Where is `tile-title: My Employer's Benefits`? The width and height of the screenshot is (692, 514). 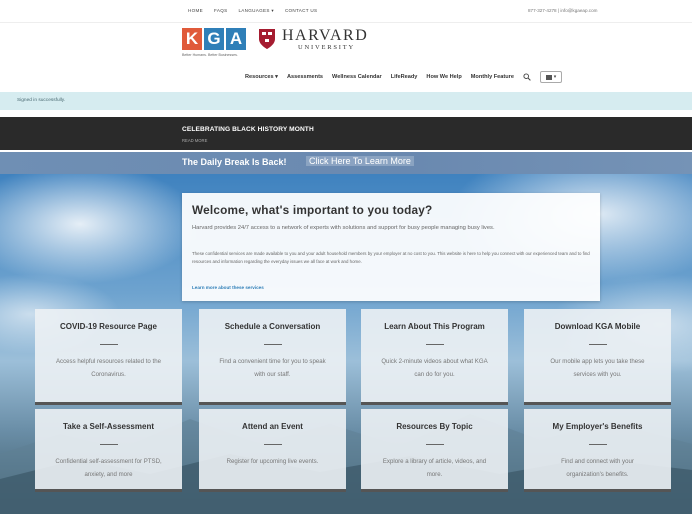
tile-title: My Employer's Benefits is located at coordinates (597, 426).